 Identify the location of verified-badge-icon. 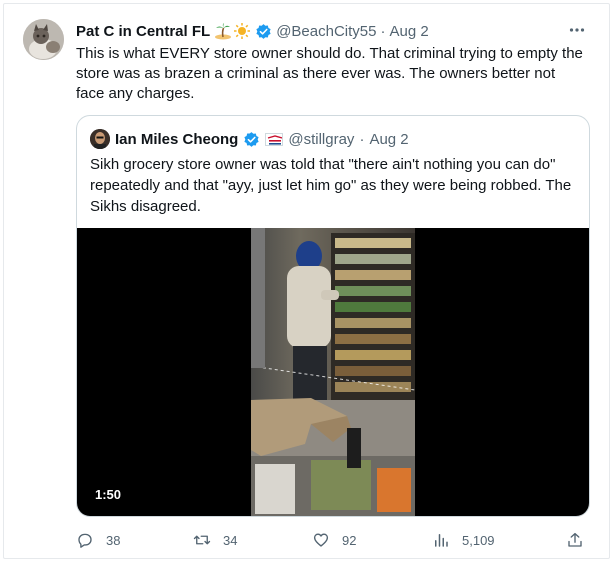
(263, 31).